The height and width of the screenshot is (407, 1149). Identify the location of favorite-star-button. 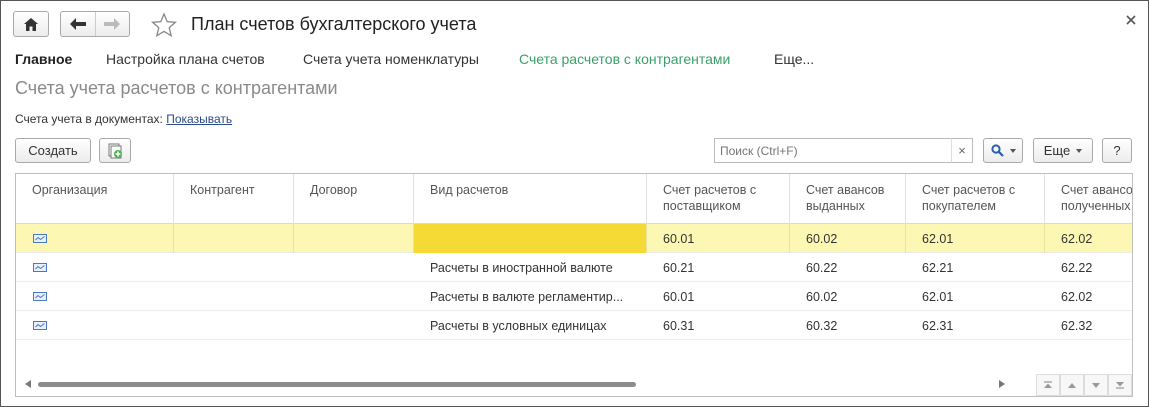
(164, 25).